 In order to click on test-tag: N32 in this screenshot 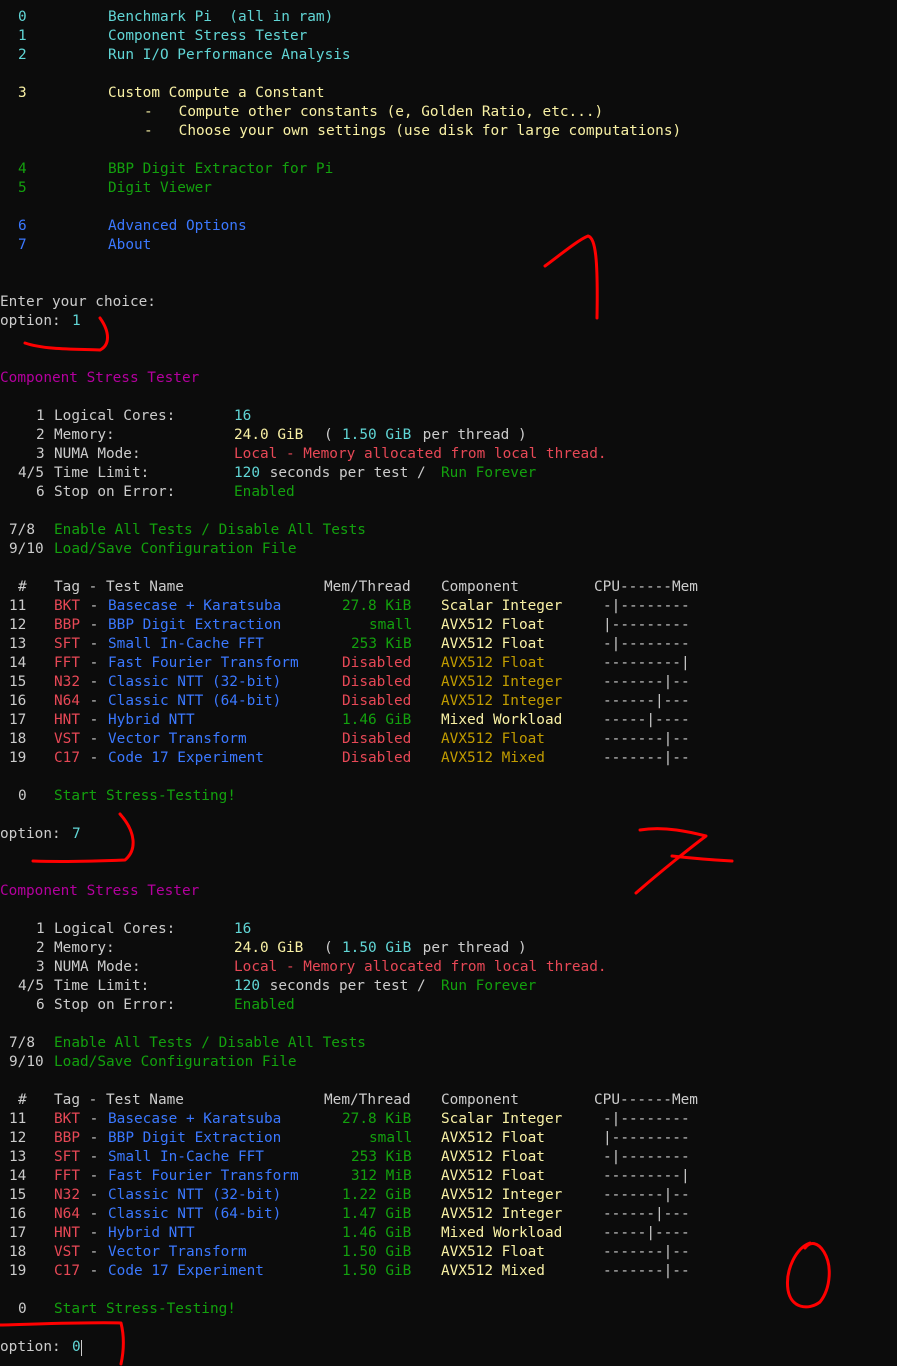, I will do `click(67, 1195)`.